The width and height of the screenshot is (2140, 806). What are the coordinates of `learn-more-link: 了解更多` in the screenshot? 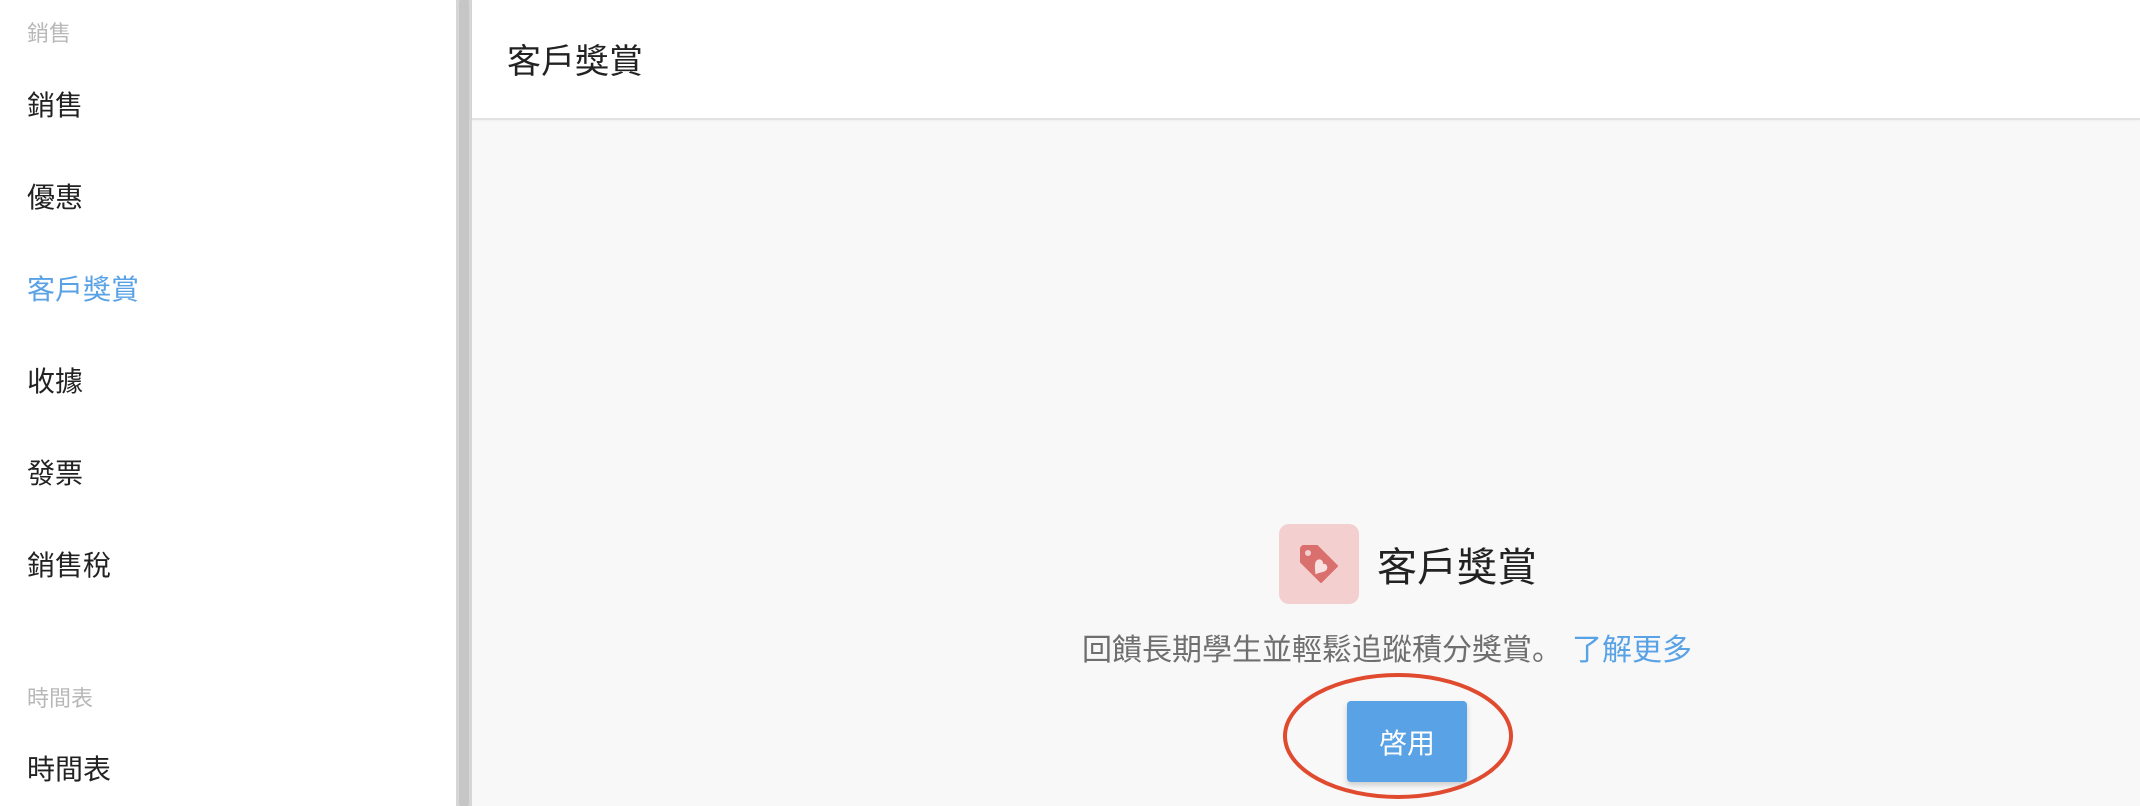 It's located at (1632, 650).